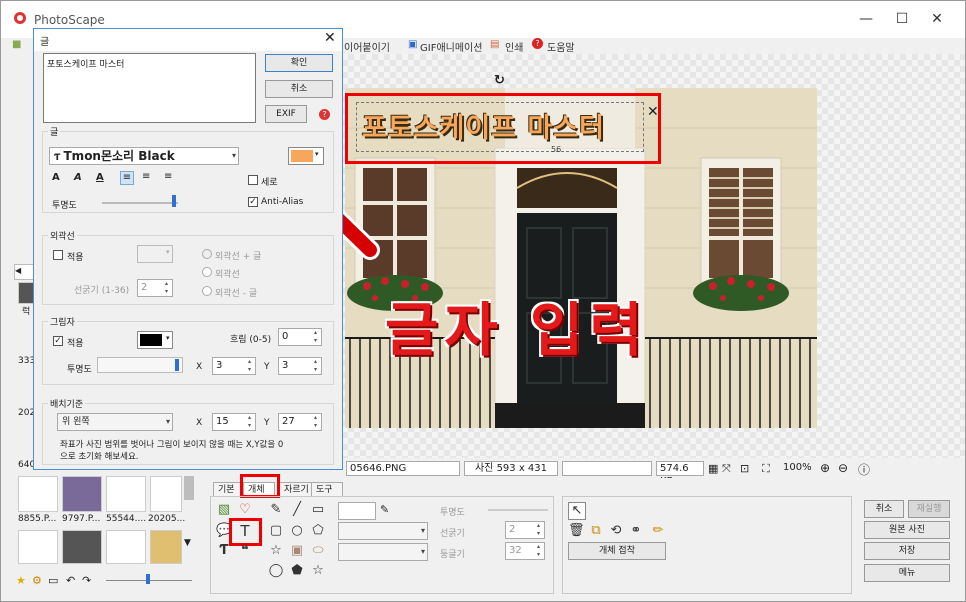  What do you see at coordinates (297, 531) in the screenshot?
I see `circle-icon: ○` at bounding box center [297, 531].